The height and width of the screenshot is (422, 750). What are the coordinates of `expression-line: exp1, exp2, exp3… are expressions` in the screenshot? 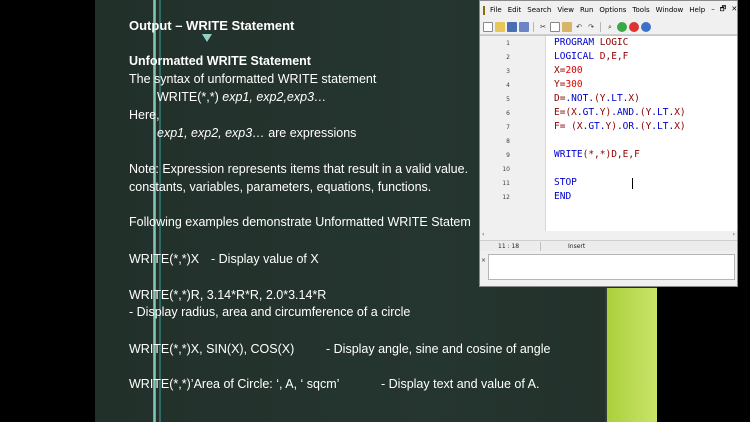 It's located at (256, 133).